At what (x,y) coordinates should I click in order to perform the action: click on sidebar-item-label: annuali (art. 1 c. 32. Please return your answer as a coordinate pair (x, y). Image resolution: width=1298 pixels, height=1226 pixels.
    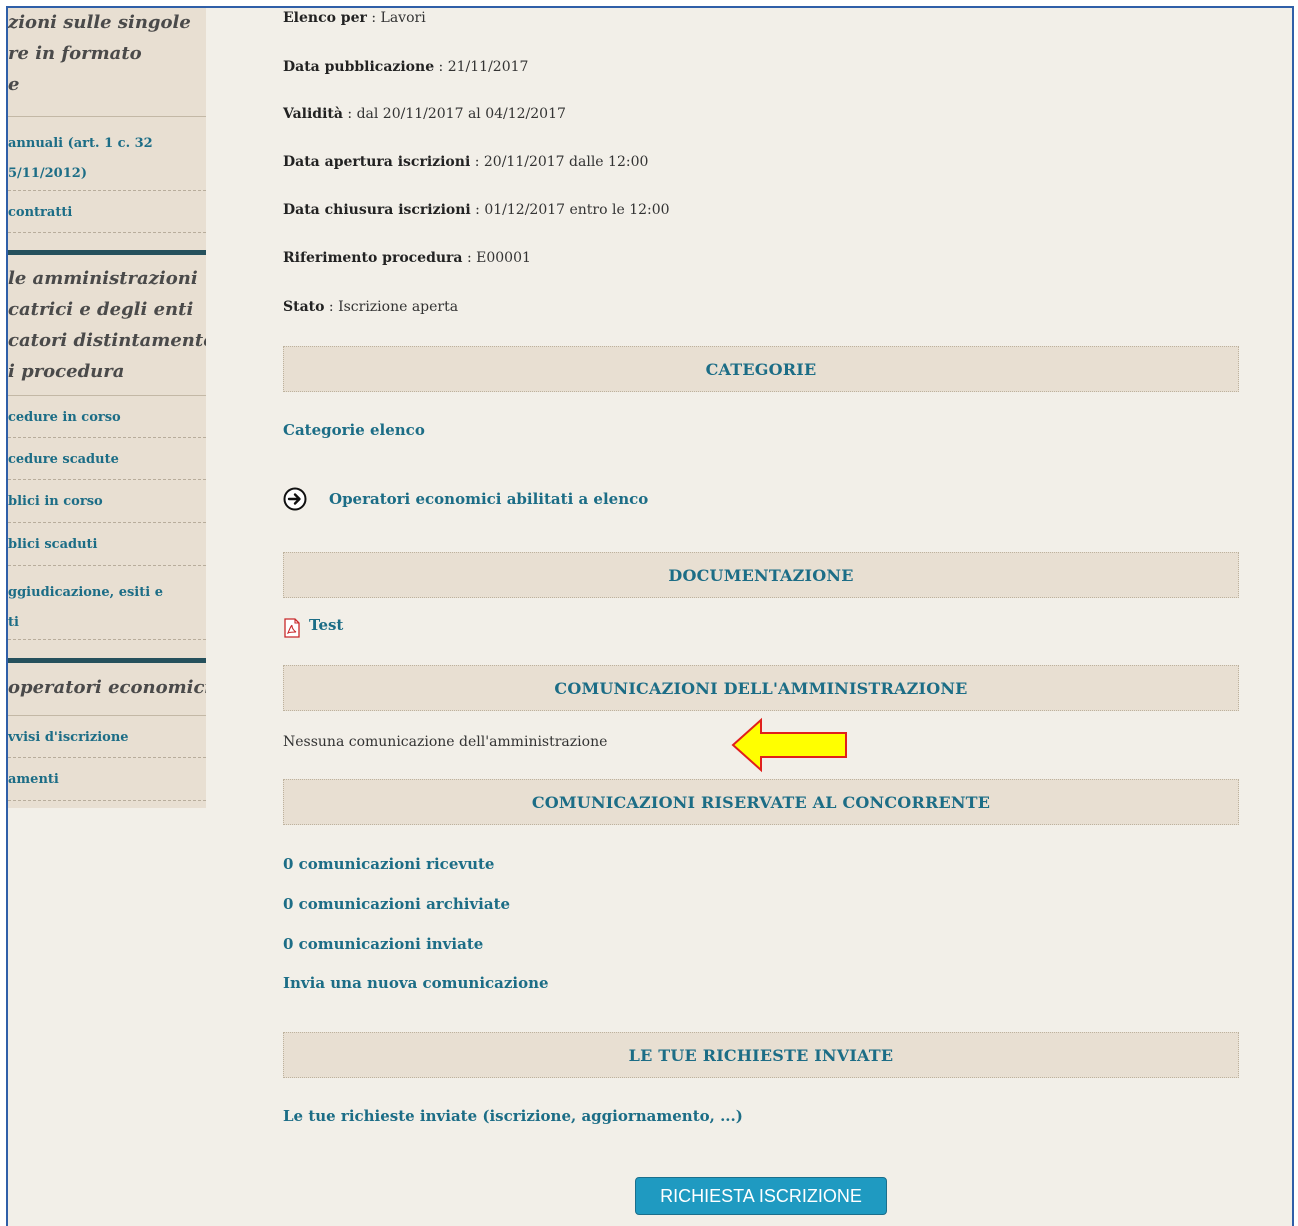
    Looking at the image, I should click on (80, 143).